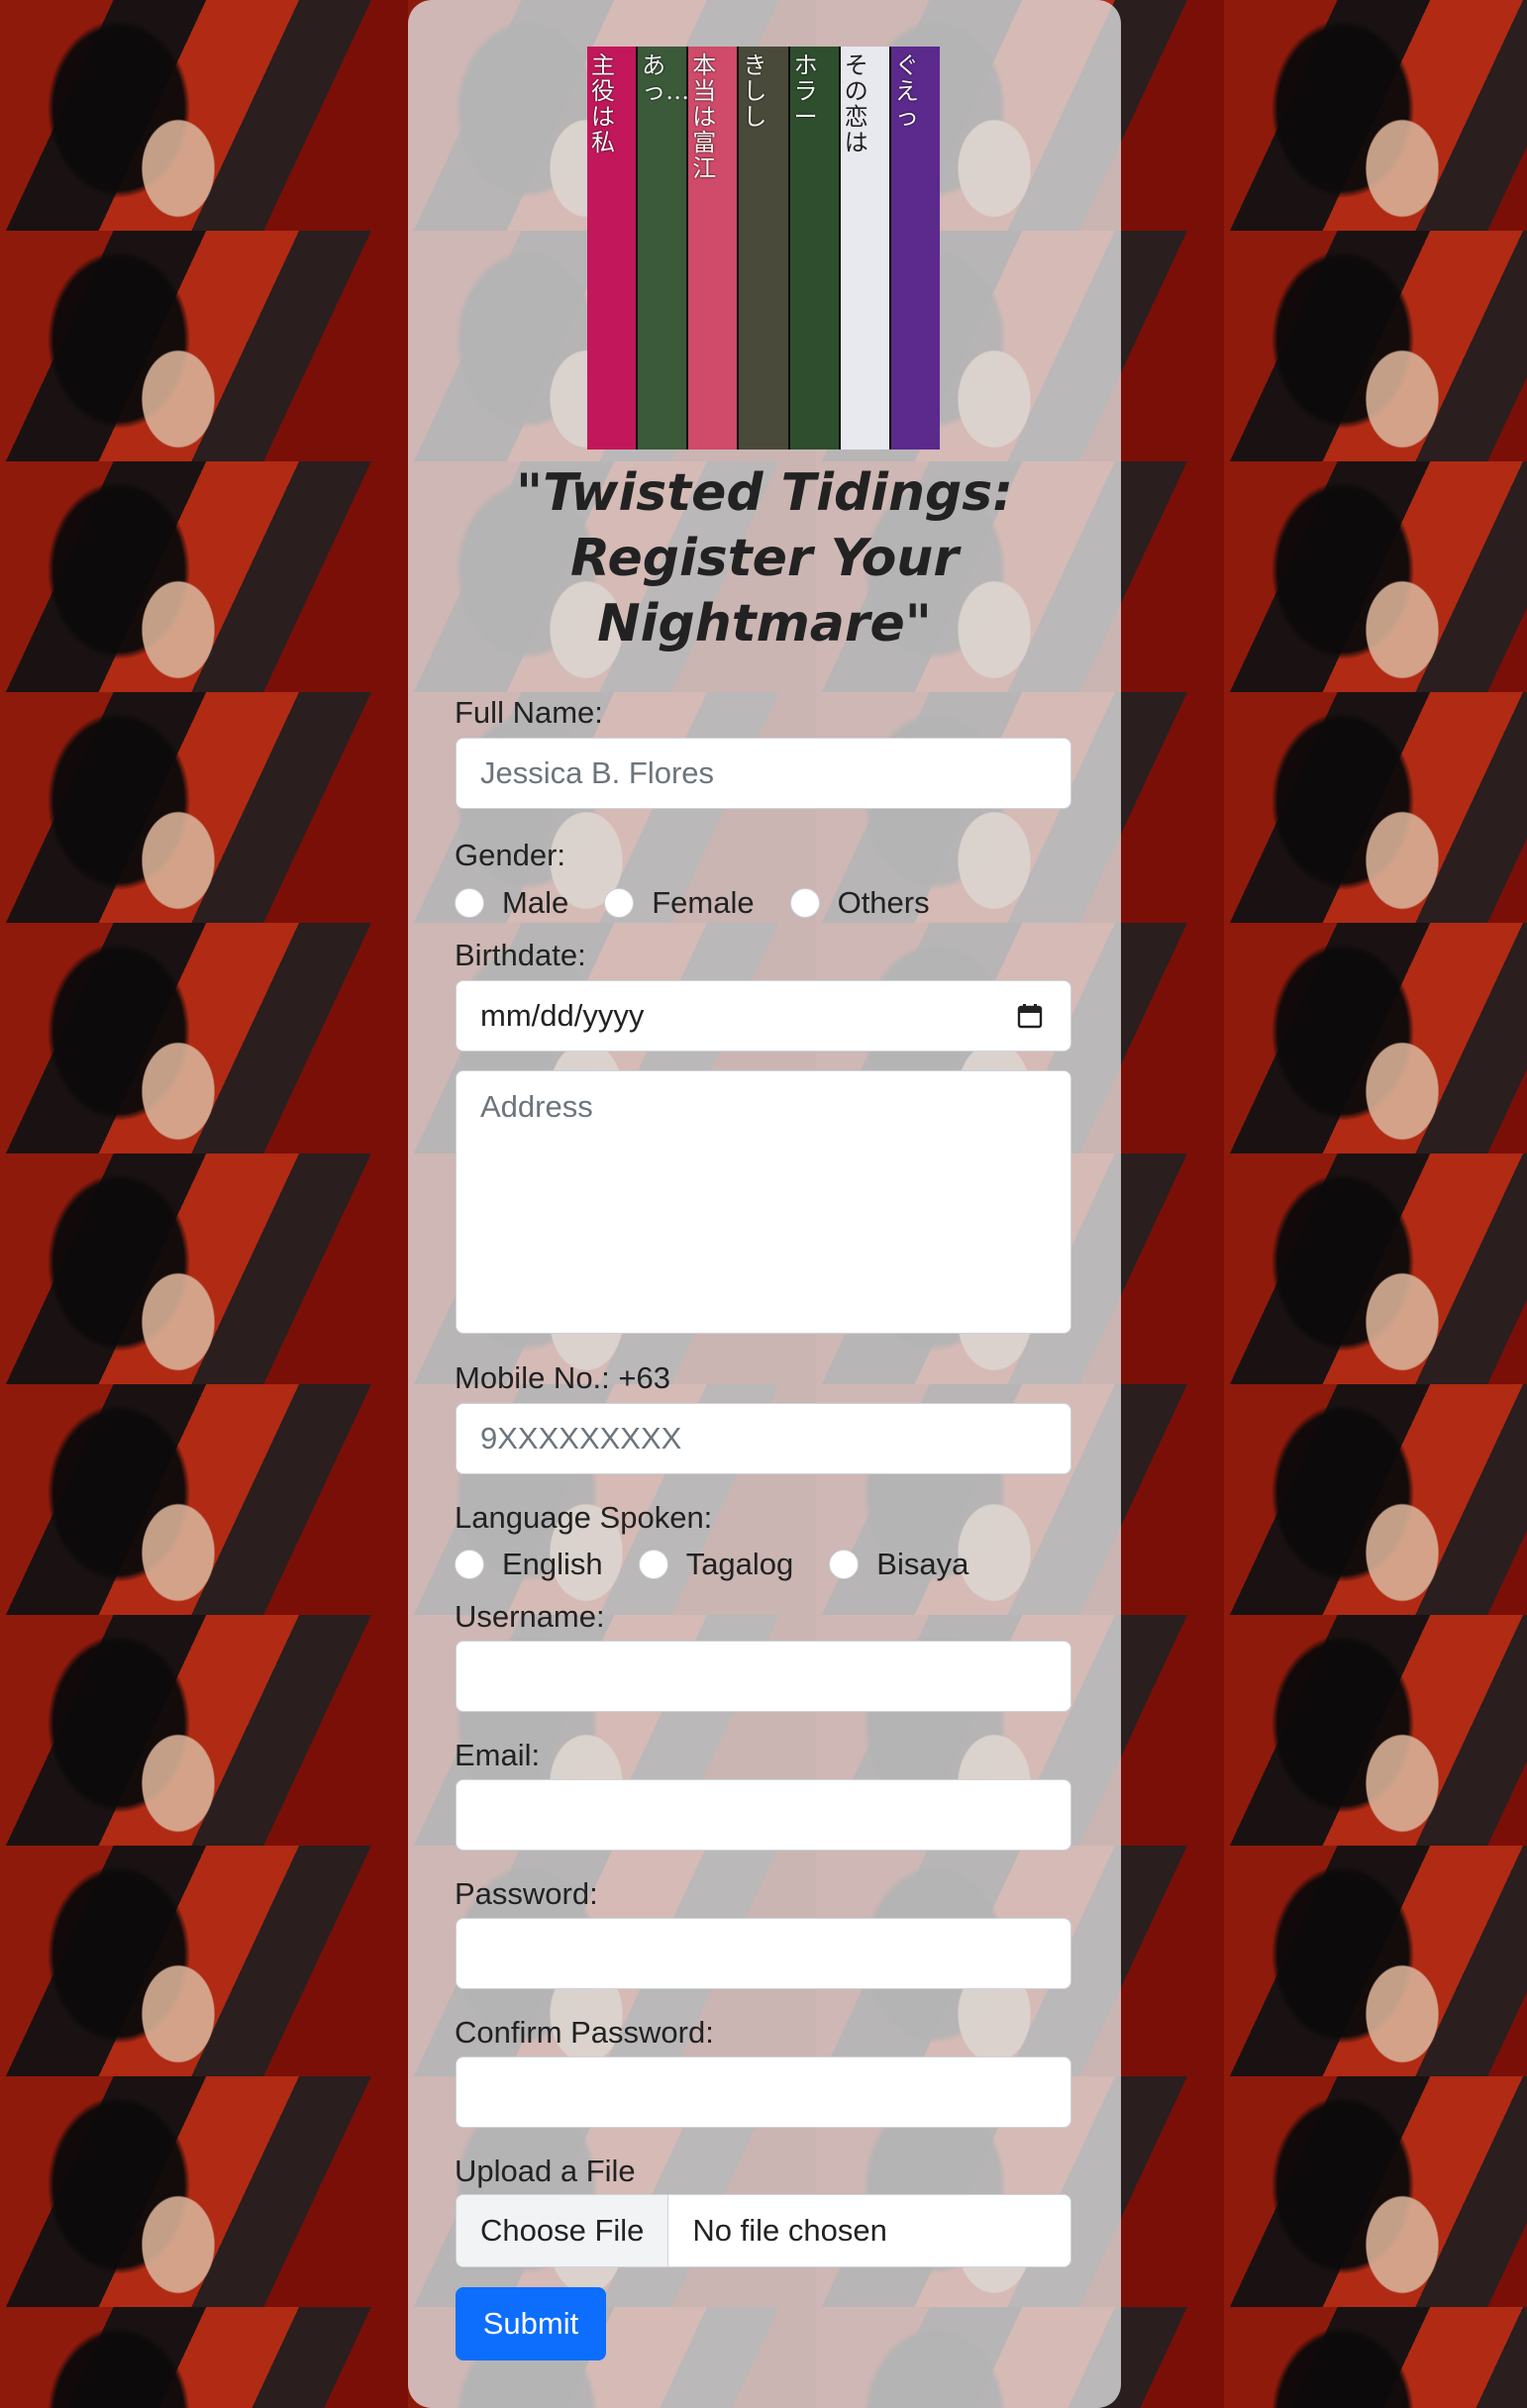  What do you see at coordinates (764, 1676) in the screenshot?
I see `username-input` at bounding box center [764, 1676].